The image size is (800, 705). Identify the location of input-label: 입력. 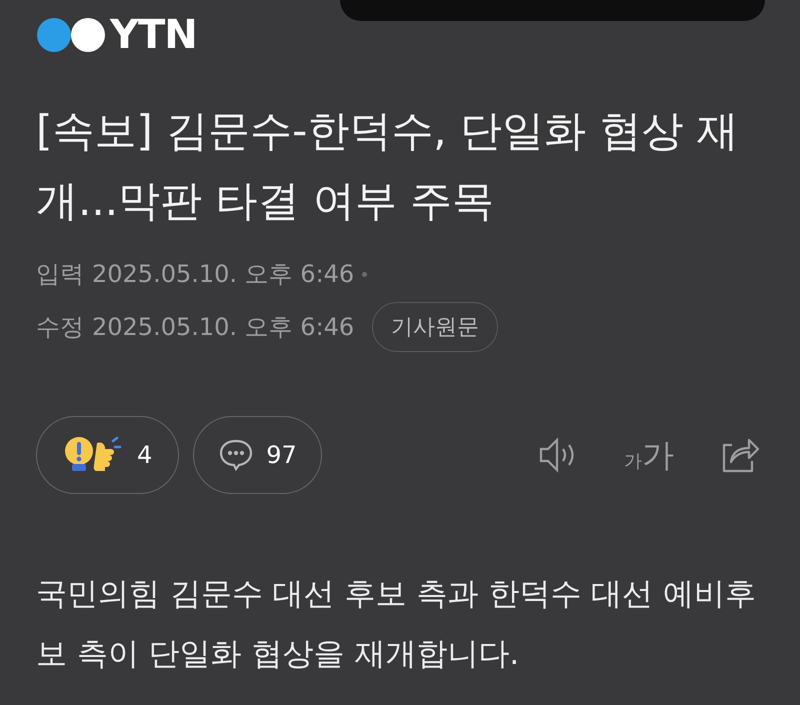
(60, 274).